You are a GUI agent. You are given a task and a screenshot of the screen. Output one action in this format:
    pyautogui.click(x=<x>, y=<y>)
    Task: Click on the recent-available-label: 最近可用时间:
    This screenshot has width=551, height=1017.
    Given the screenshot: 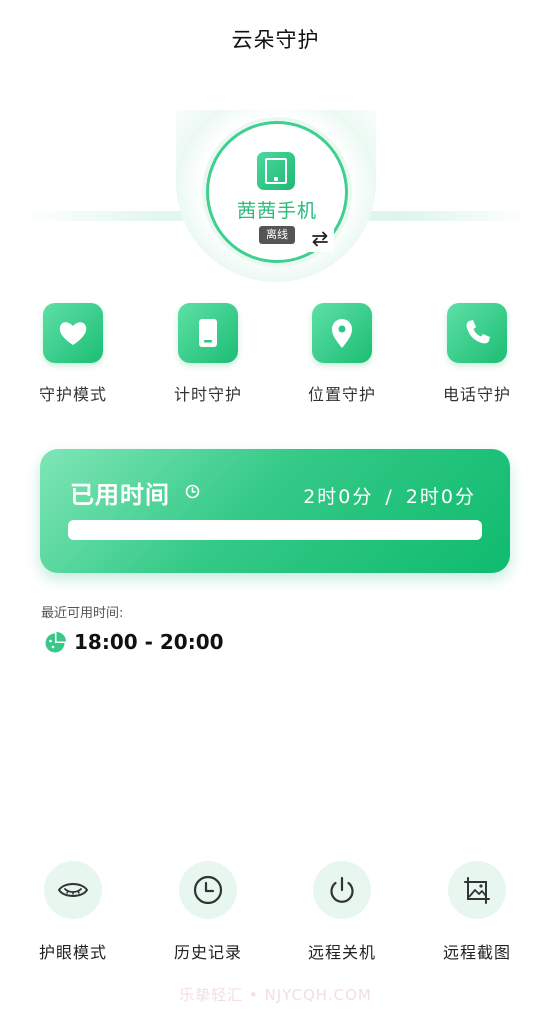 What is the action you would take?
    pyautogui.click(x=82, y=613)
    